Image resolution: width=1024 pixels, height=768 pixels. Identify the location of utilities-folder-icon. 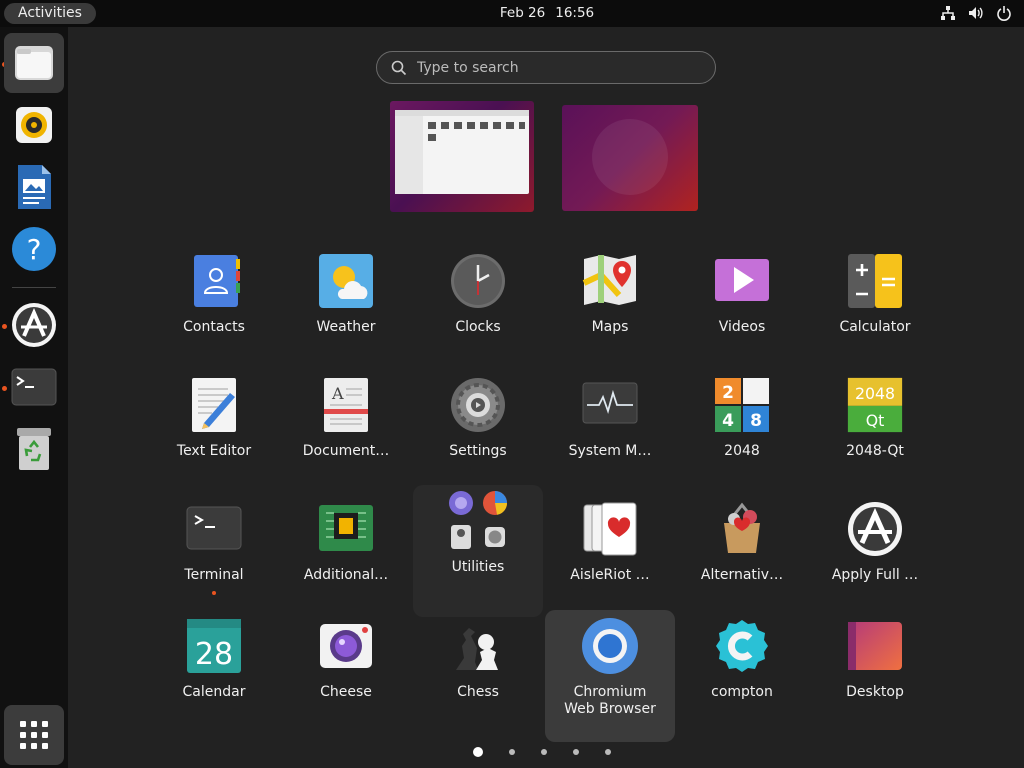
(478, 520).